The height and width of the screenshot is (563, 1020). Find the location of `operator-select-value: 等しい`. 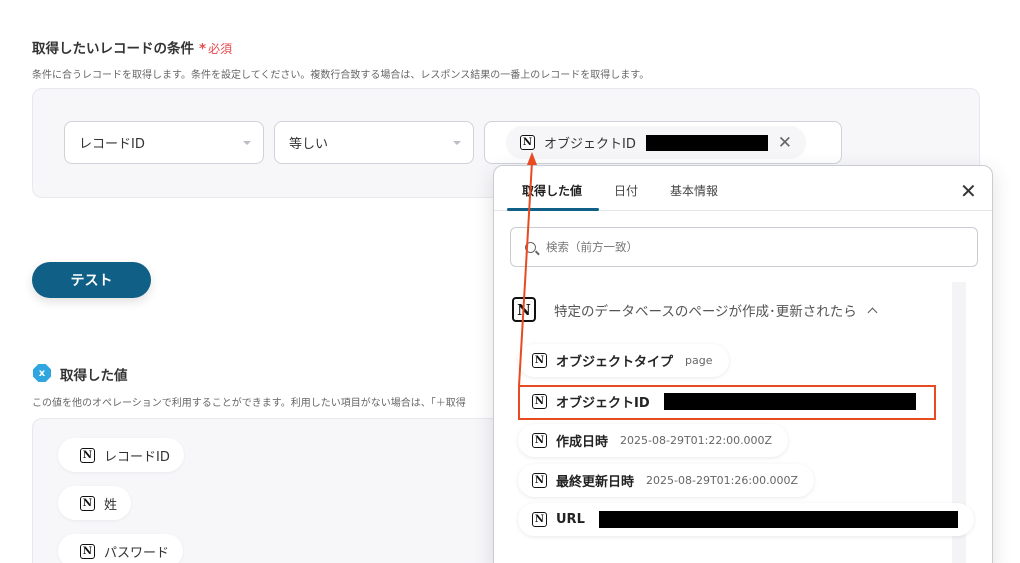

operator-select-value: 等しい is located at coordinates (309, 144).